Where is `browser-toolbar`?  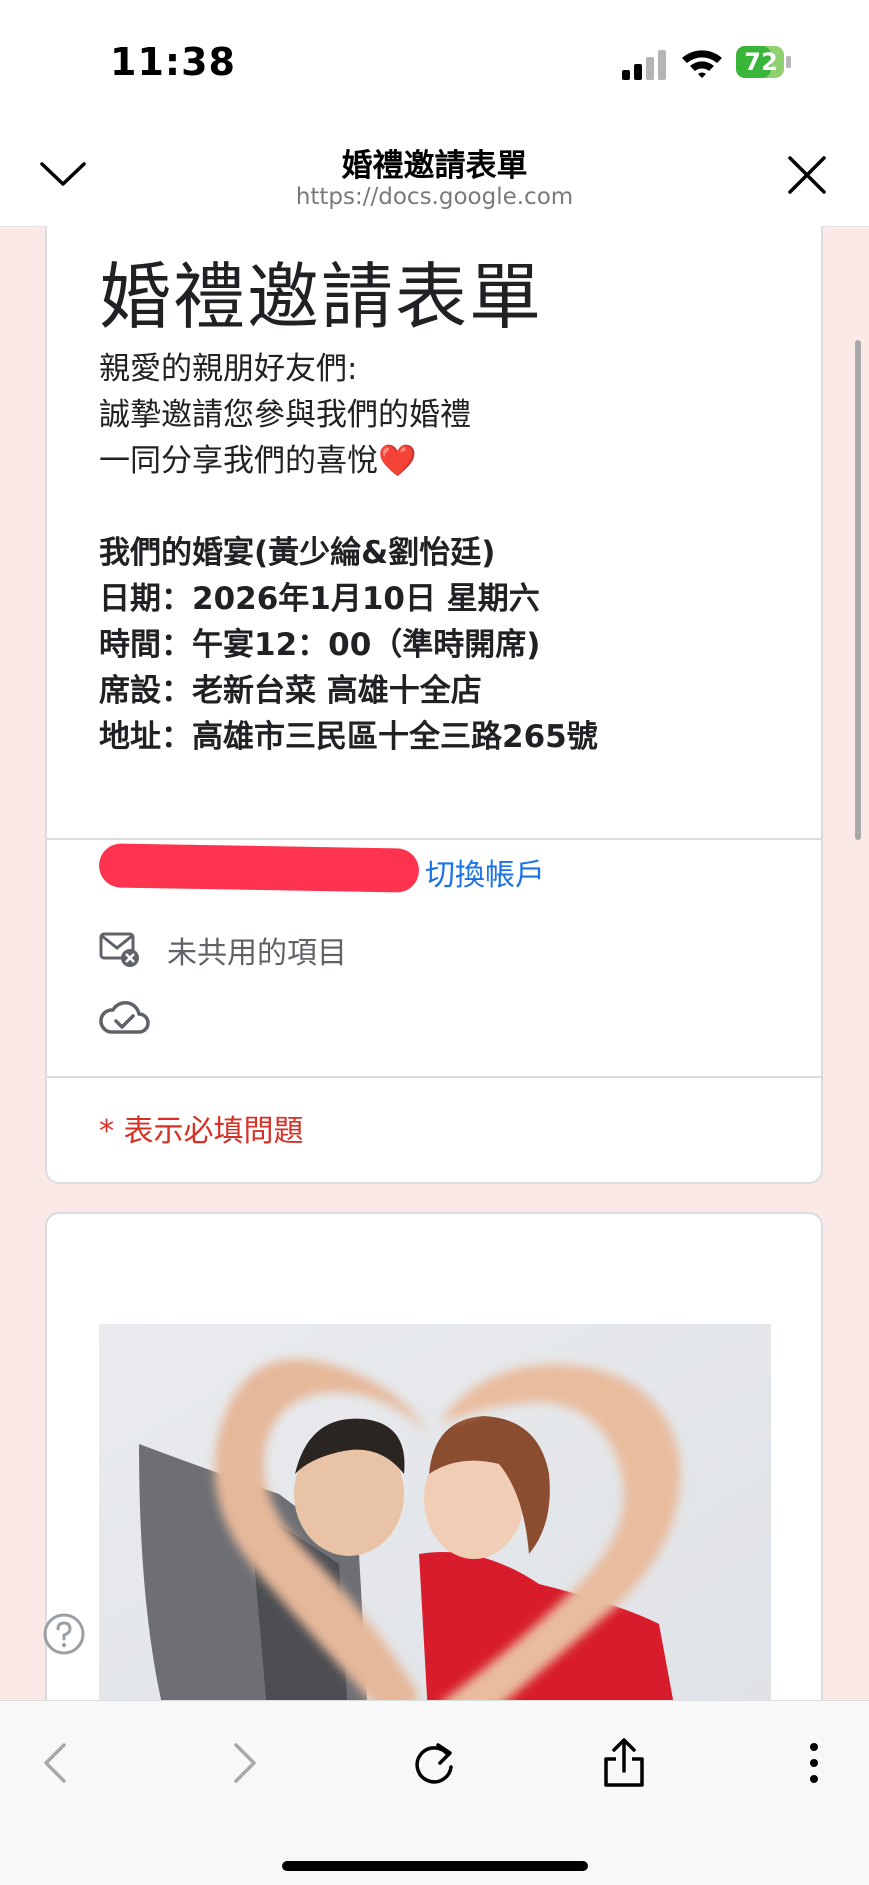 browser-toolbar is located at coordinates (434, 1792).